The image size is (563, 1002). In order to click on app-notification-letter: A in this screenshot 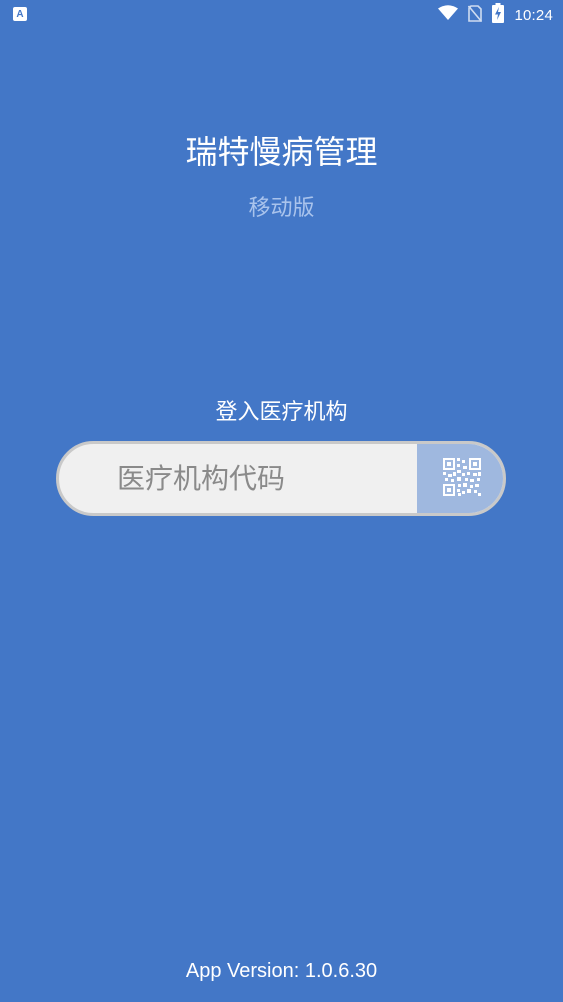, I will do `click(20, 14)`.